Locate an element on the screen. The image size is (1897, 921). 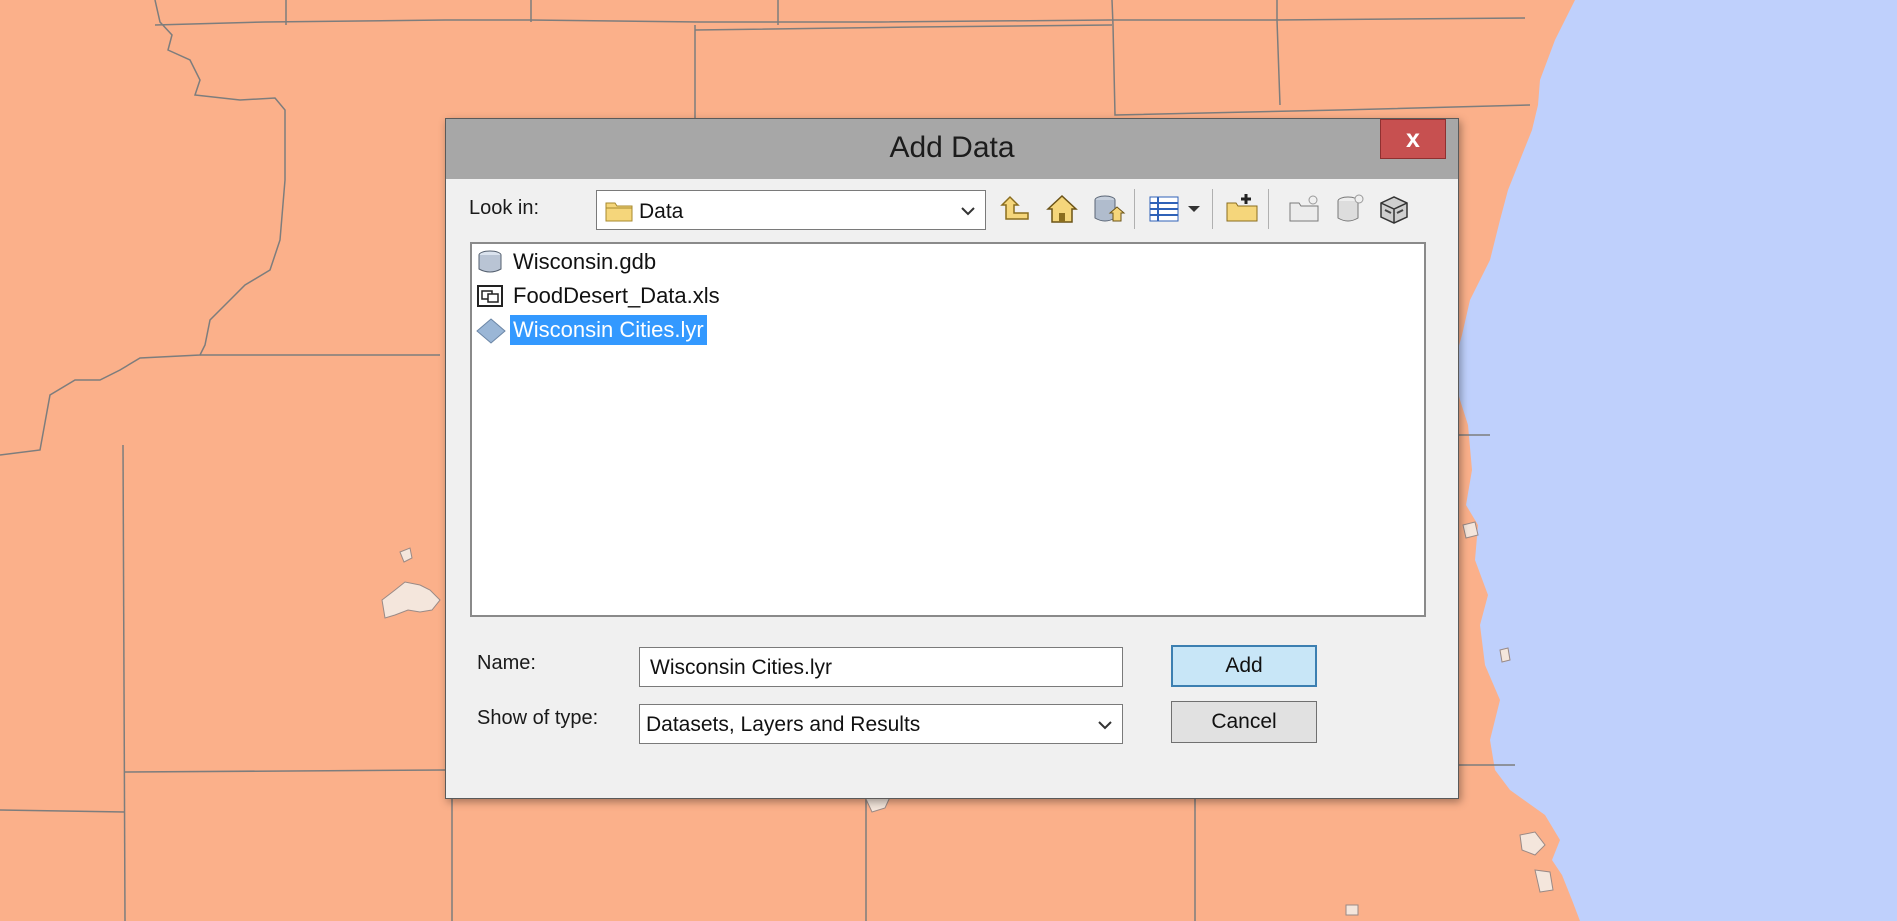
file-name: FoodDesert_Data.xls is located at coordinates (616, 295).